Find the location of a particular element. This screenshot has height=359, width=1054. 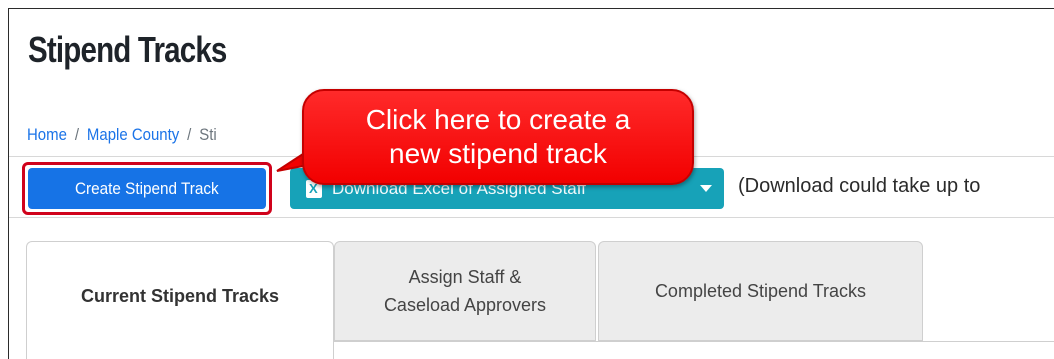

breadcrumb-county-link: Maple County is located at coordinates (133, 134).